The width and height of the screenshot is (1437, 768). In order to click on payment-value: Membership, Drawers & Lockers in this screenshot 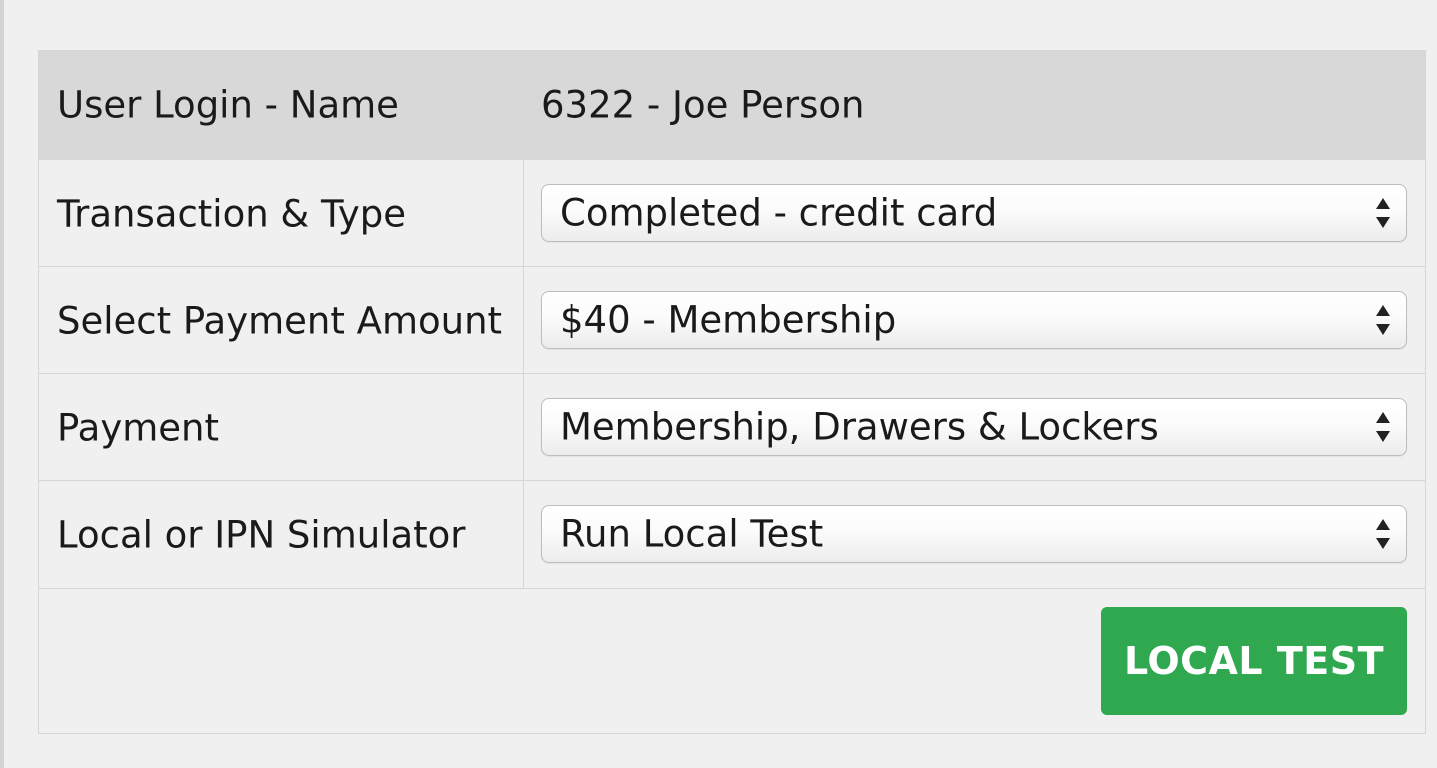, I will do `click(859, 427)`.